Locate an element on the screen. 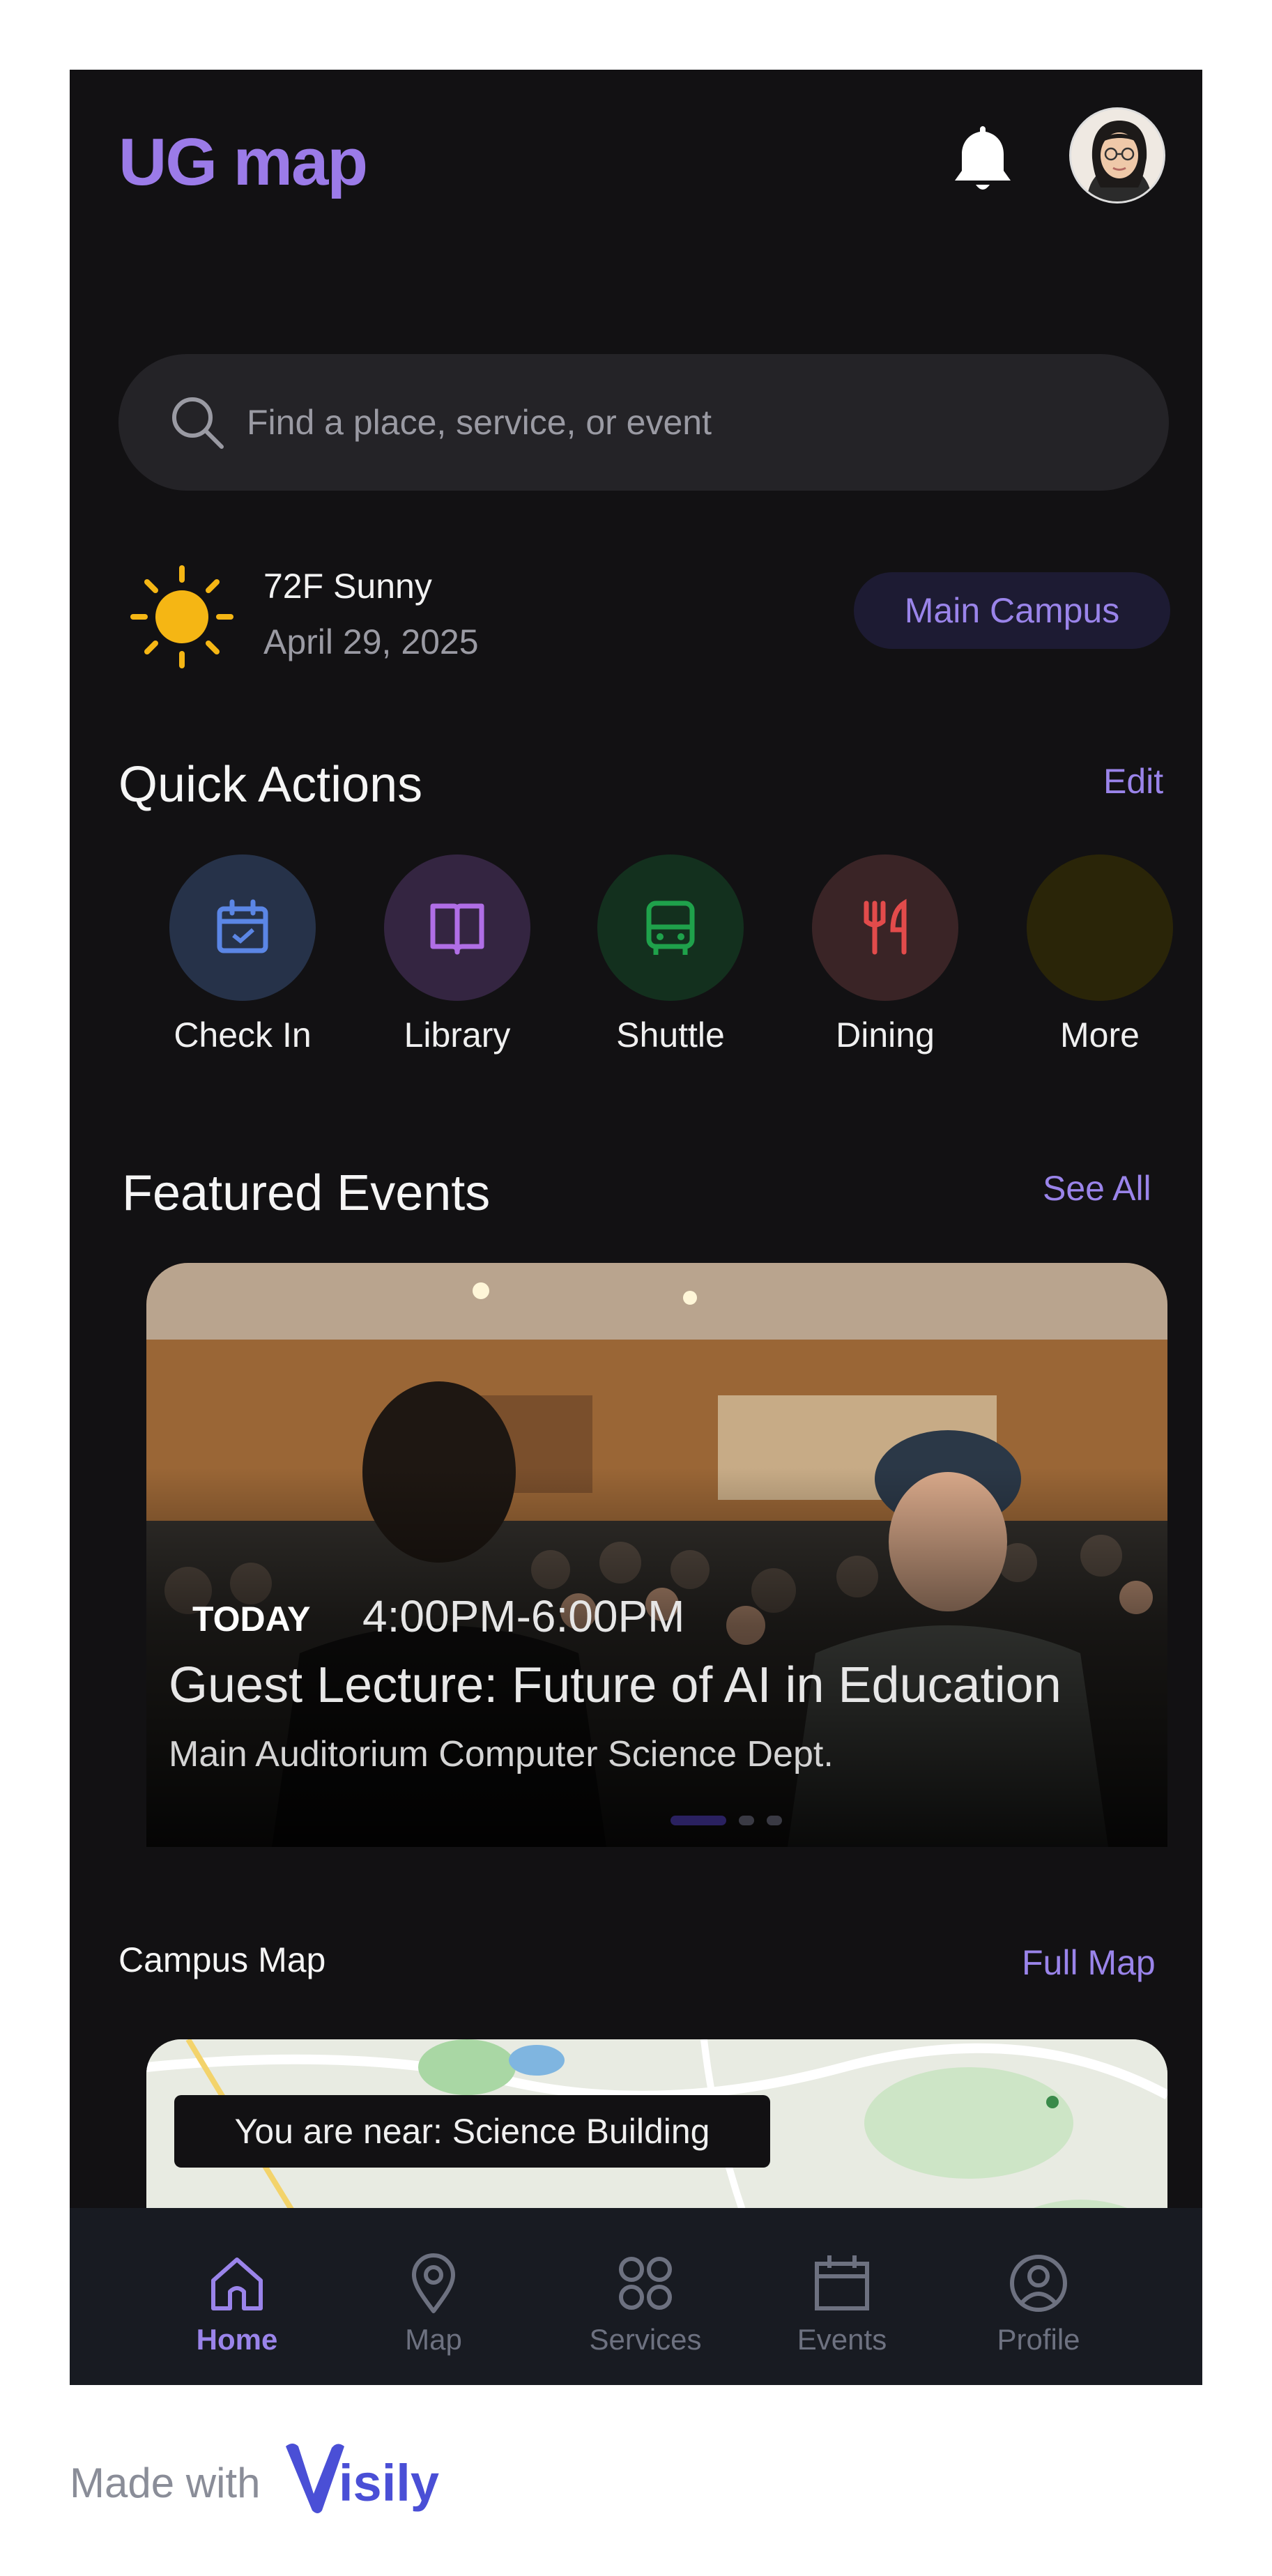  avatar is located at coordinates (1117, 155).